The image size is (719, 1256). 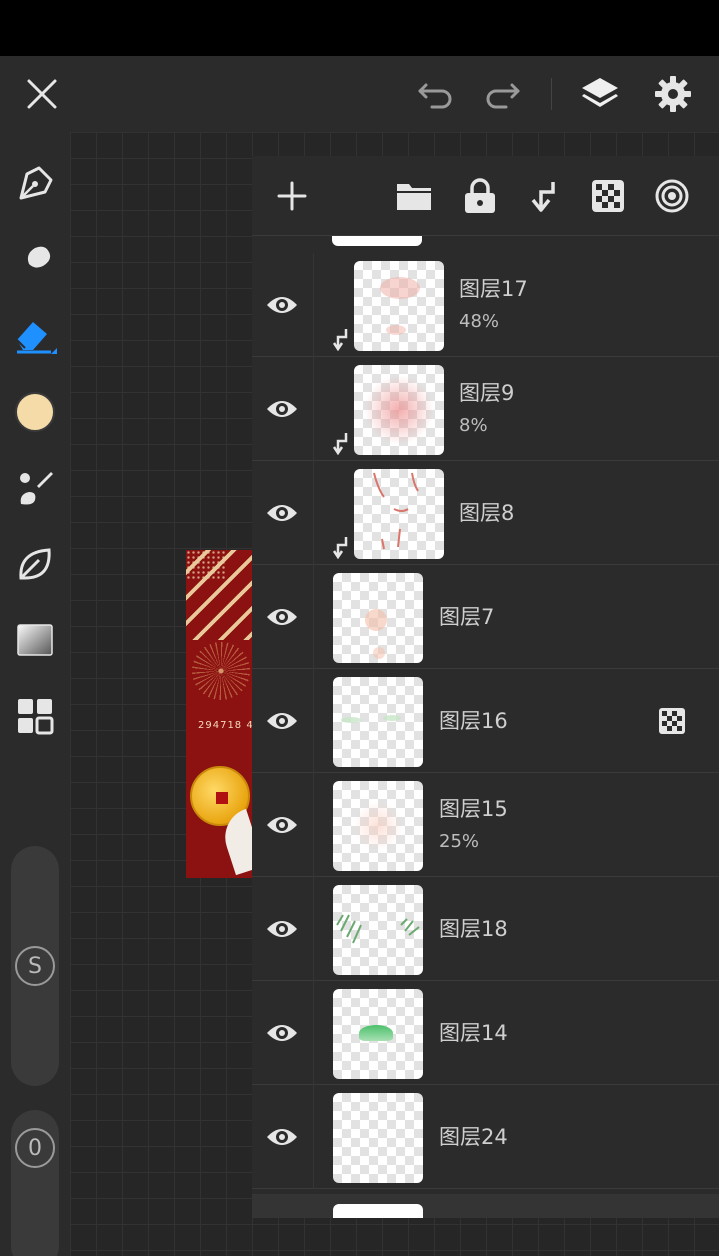 I want to click on layer-name: 图层18, so click(x=473, y=929).